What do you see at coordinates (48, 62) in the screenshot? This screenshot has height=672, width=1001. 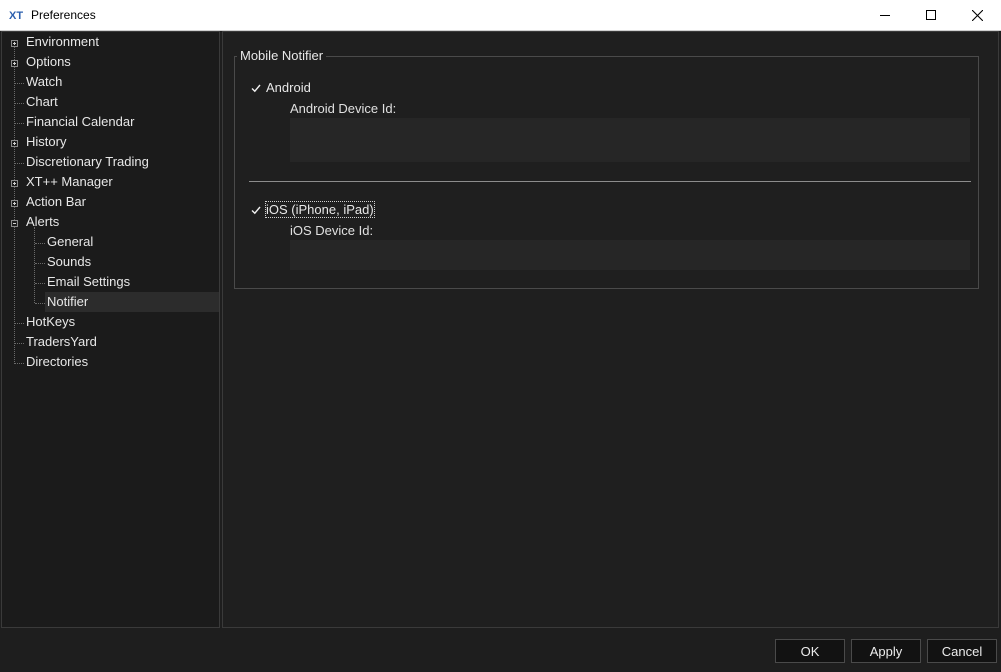 I see `tree-item-options: Options` at bounding box center [48, 62].